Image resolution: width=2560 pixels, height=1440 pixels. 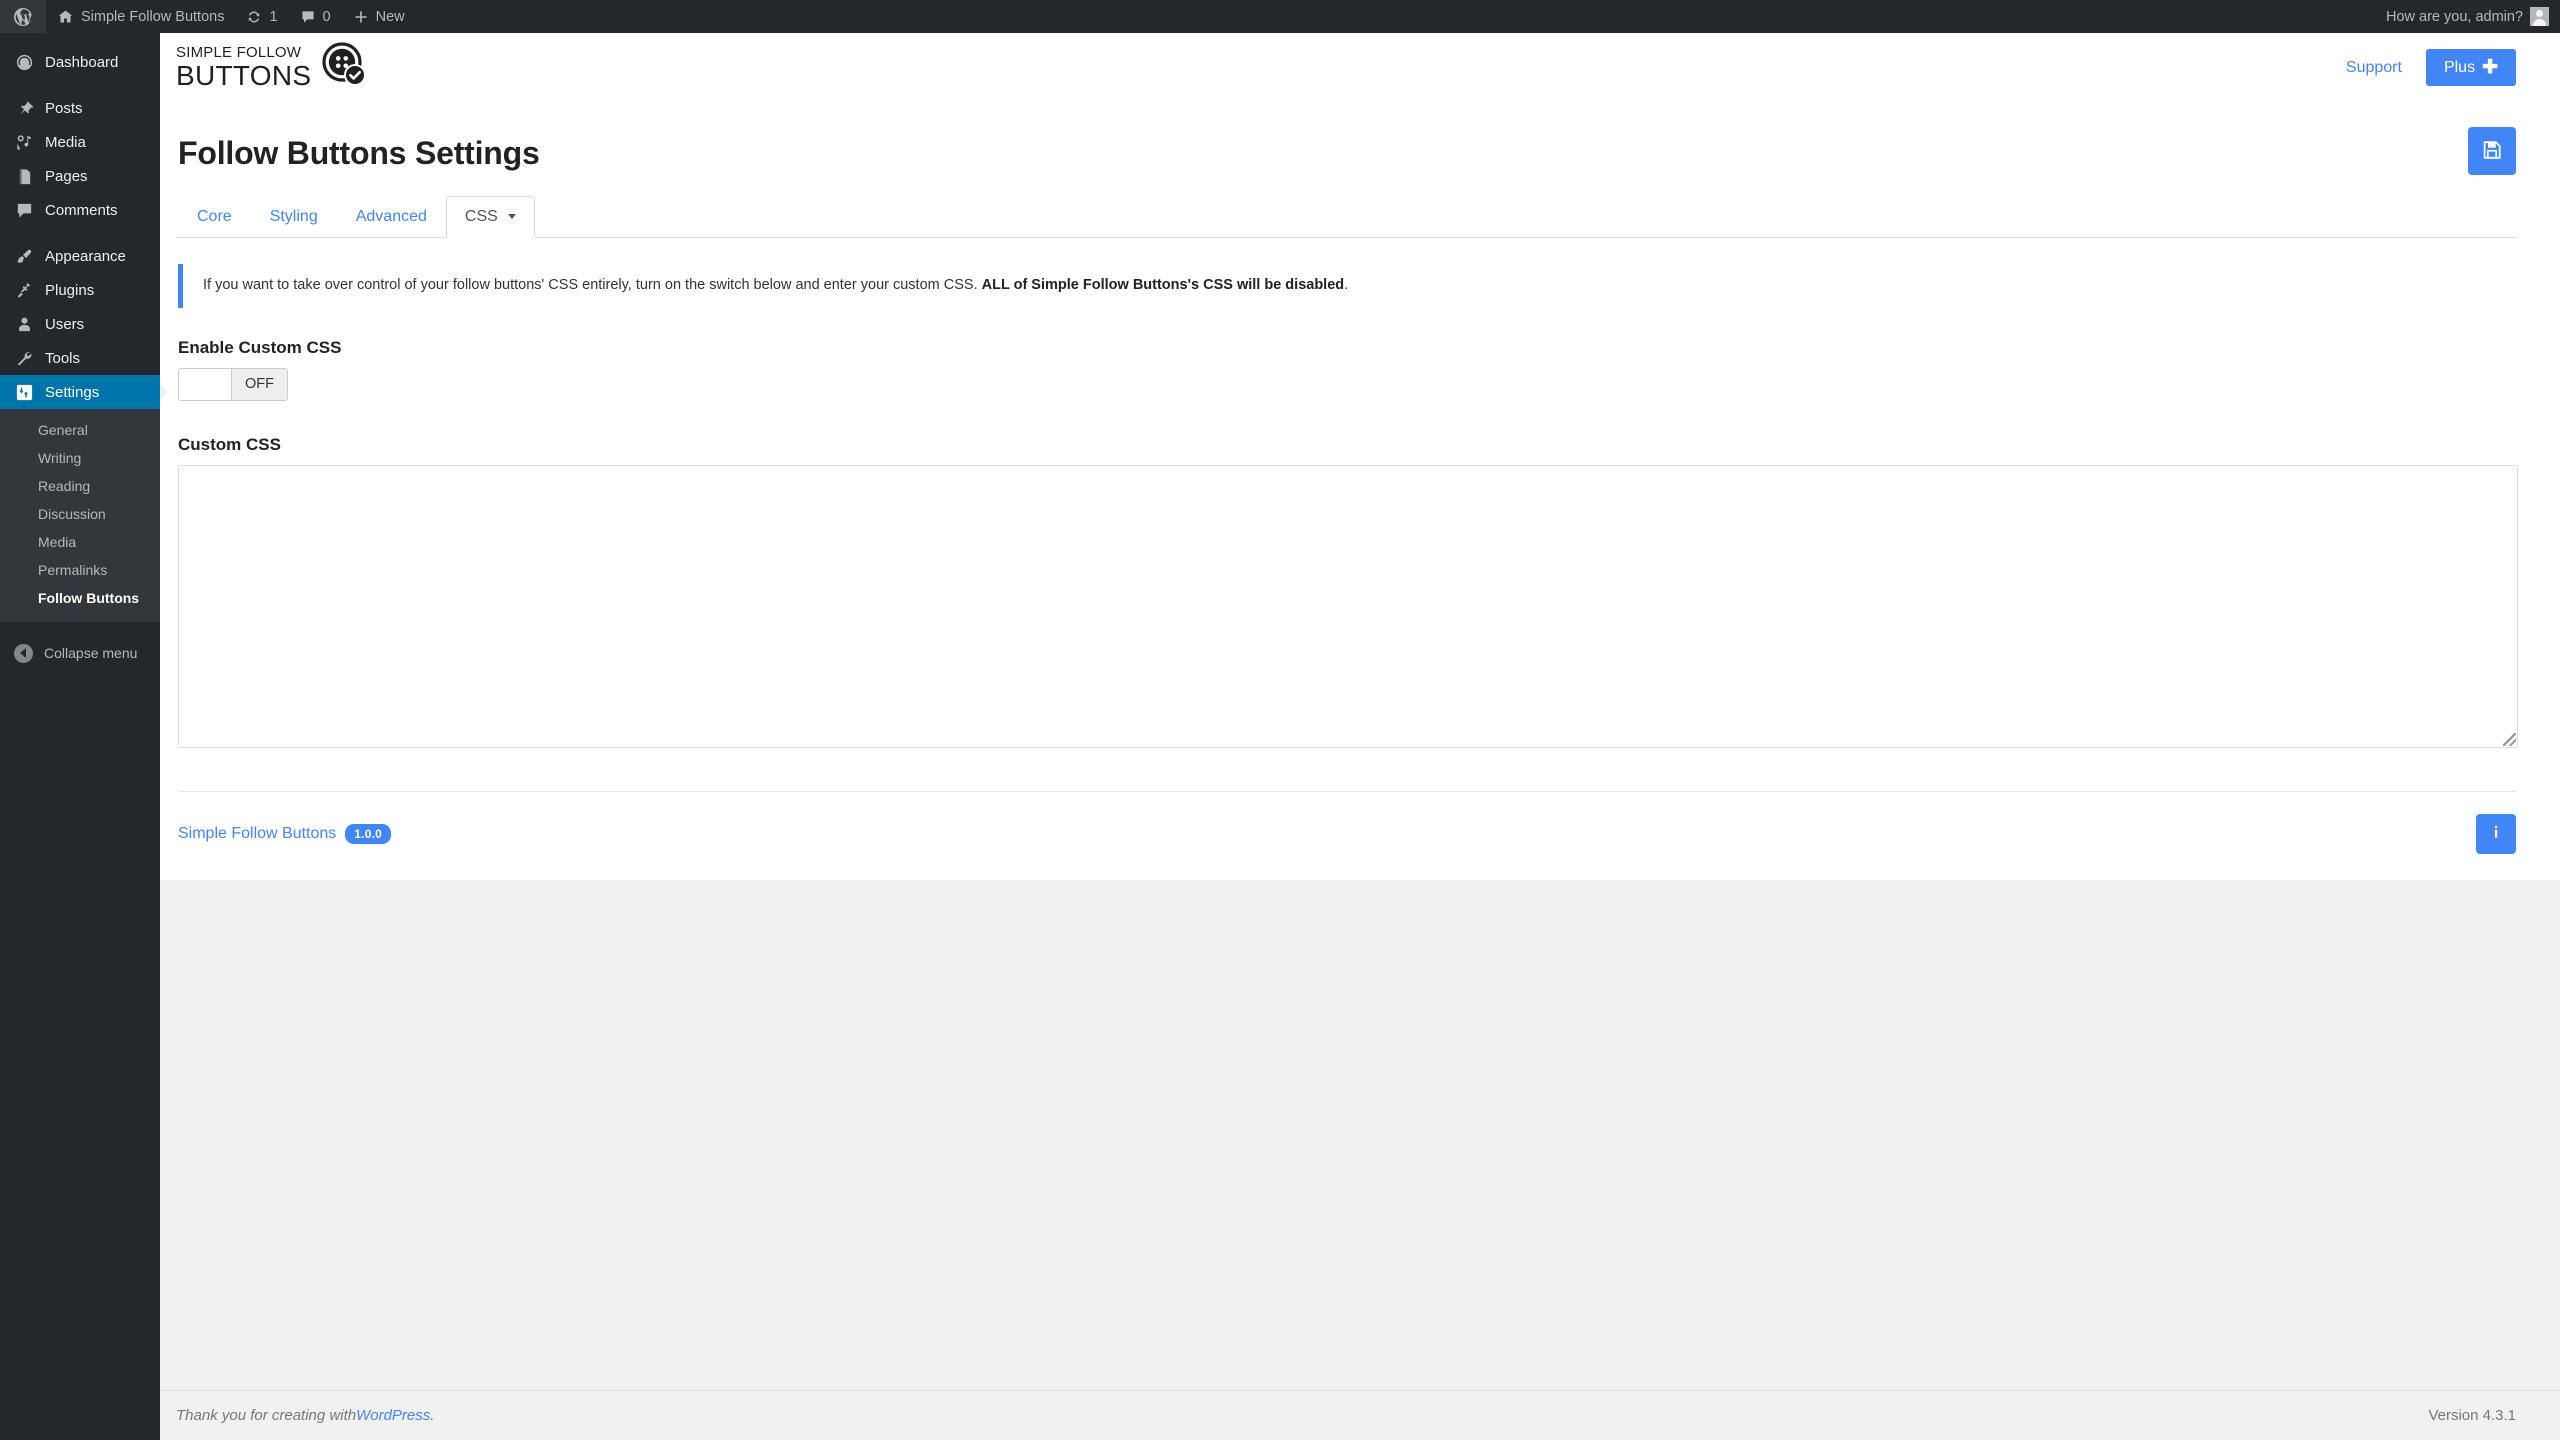 I want to click on submenu-item-permalinks: Permalinks, so click(x=80, y=570).